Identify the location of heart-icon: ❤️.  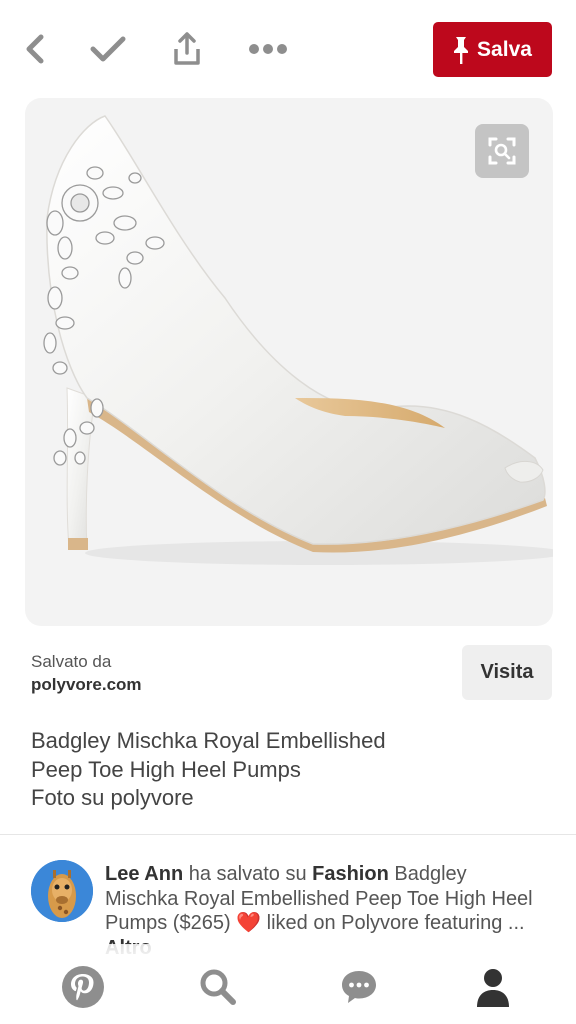
(249, 923).